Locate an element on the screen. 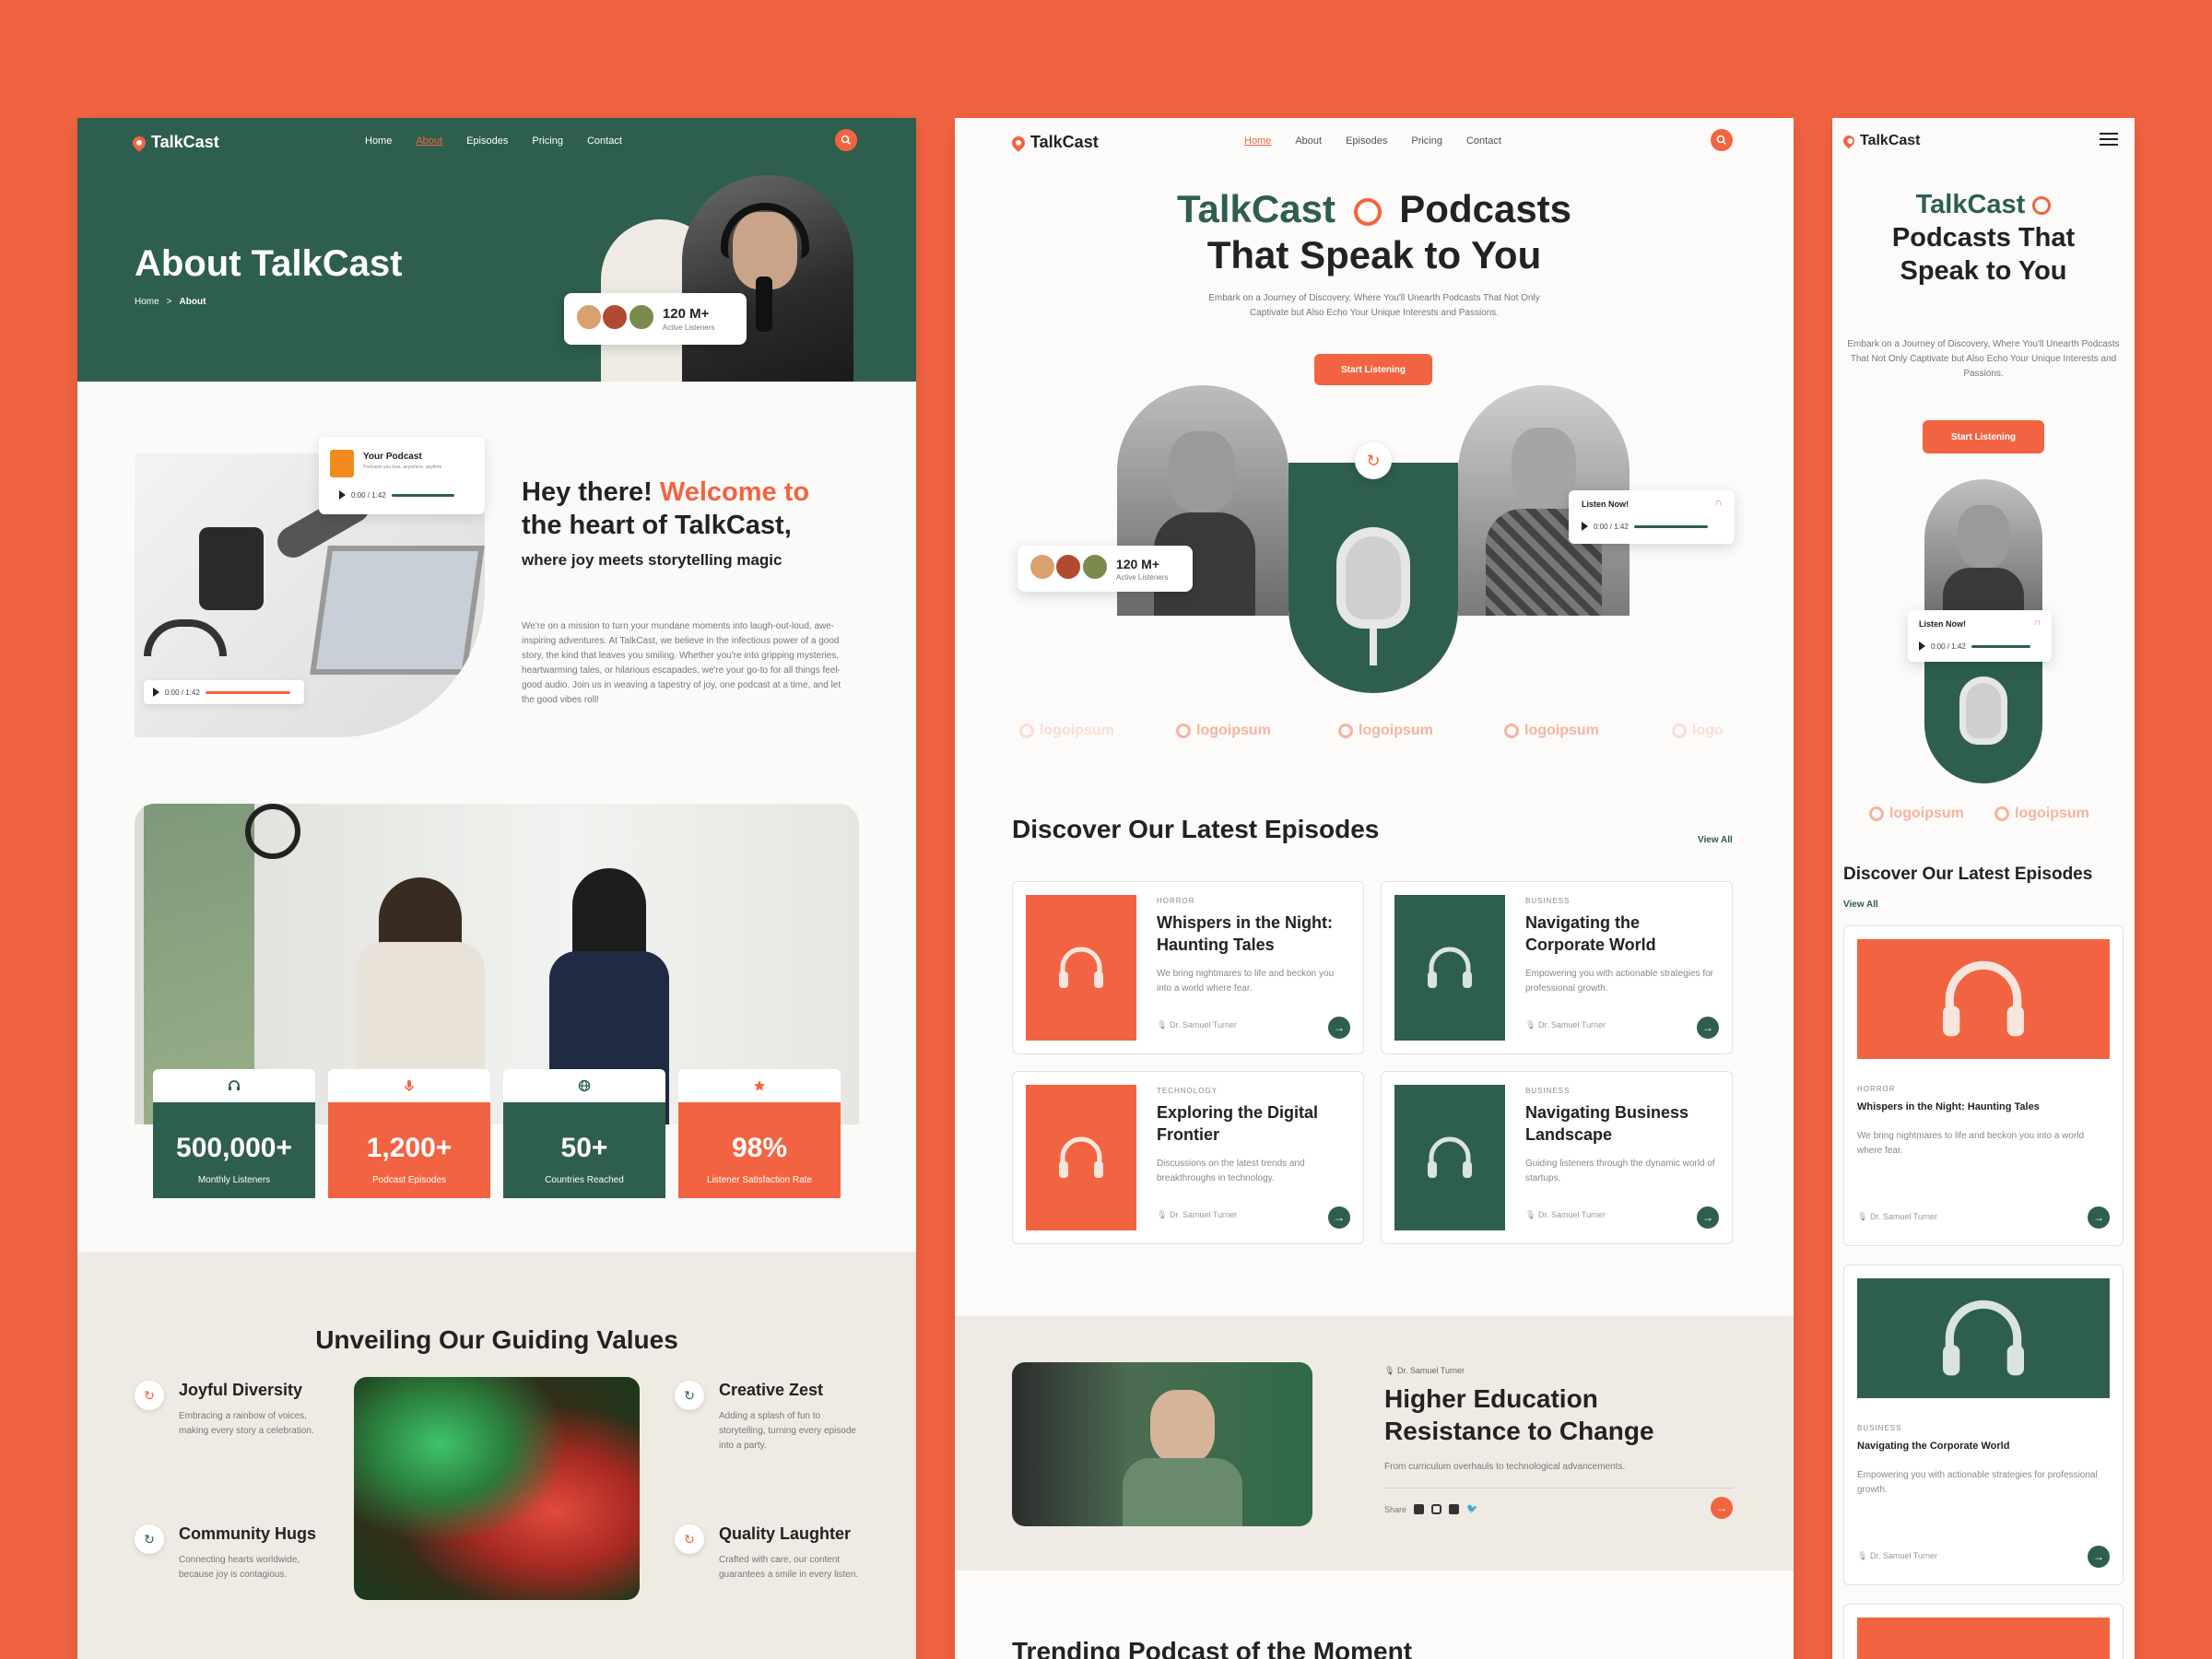 The image size is (2212, 1659). instagram-icon is located at coordinates (1436, 1509).